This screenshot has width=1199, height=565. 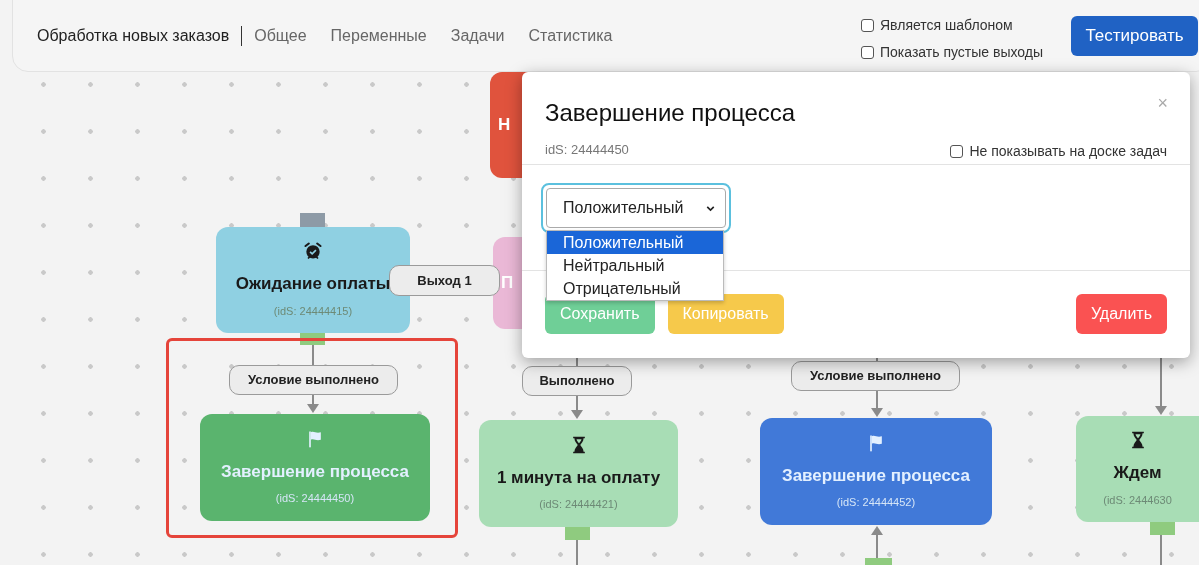 What do you see at coordinates (1137, 473) in the screenshot?
I see `node-title: Ждем` at bounding box center [1137, 473].